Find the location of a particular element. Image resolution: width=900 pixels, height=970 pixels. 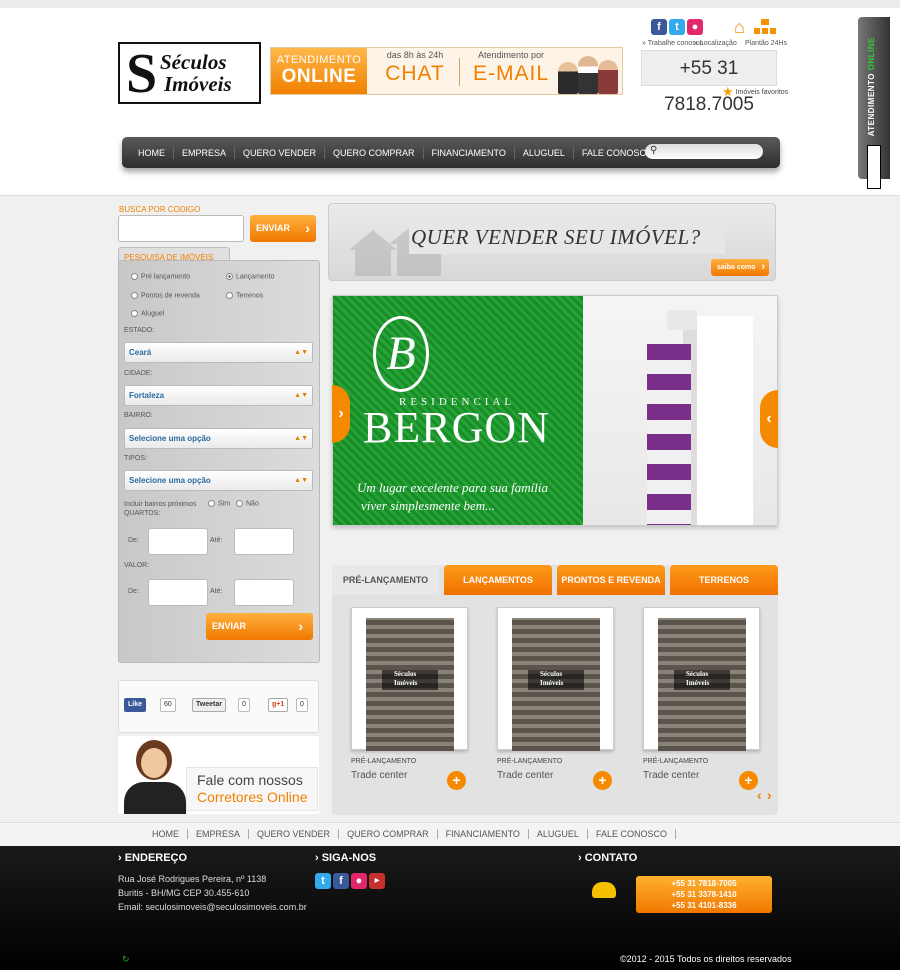

nearby-yes-radio: Sim is located at coordinates (219, 503).